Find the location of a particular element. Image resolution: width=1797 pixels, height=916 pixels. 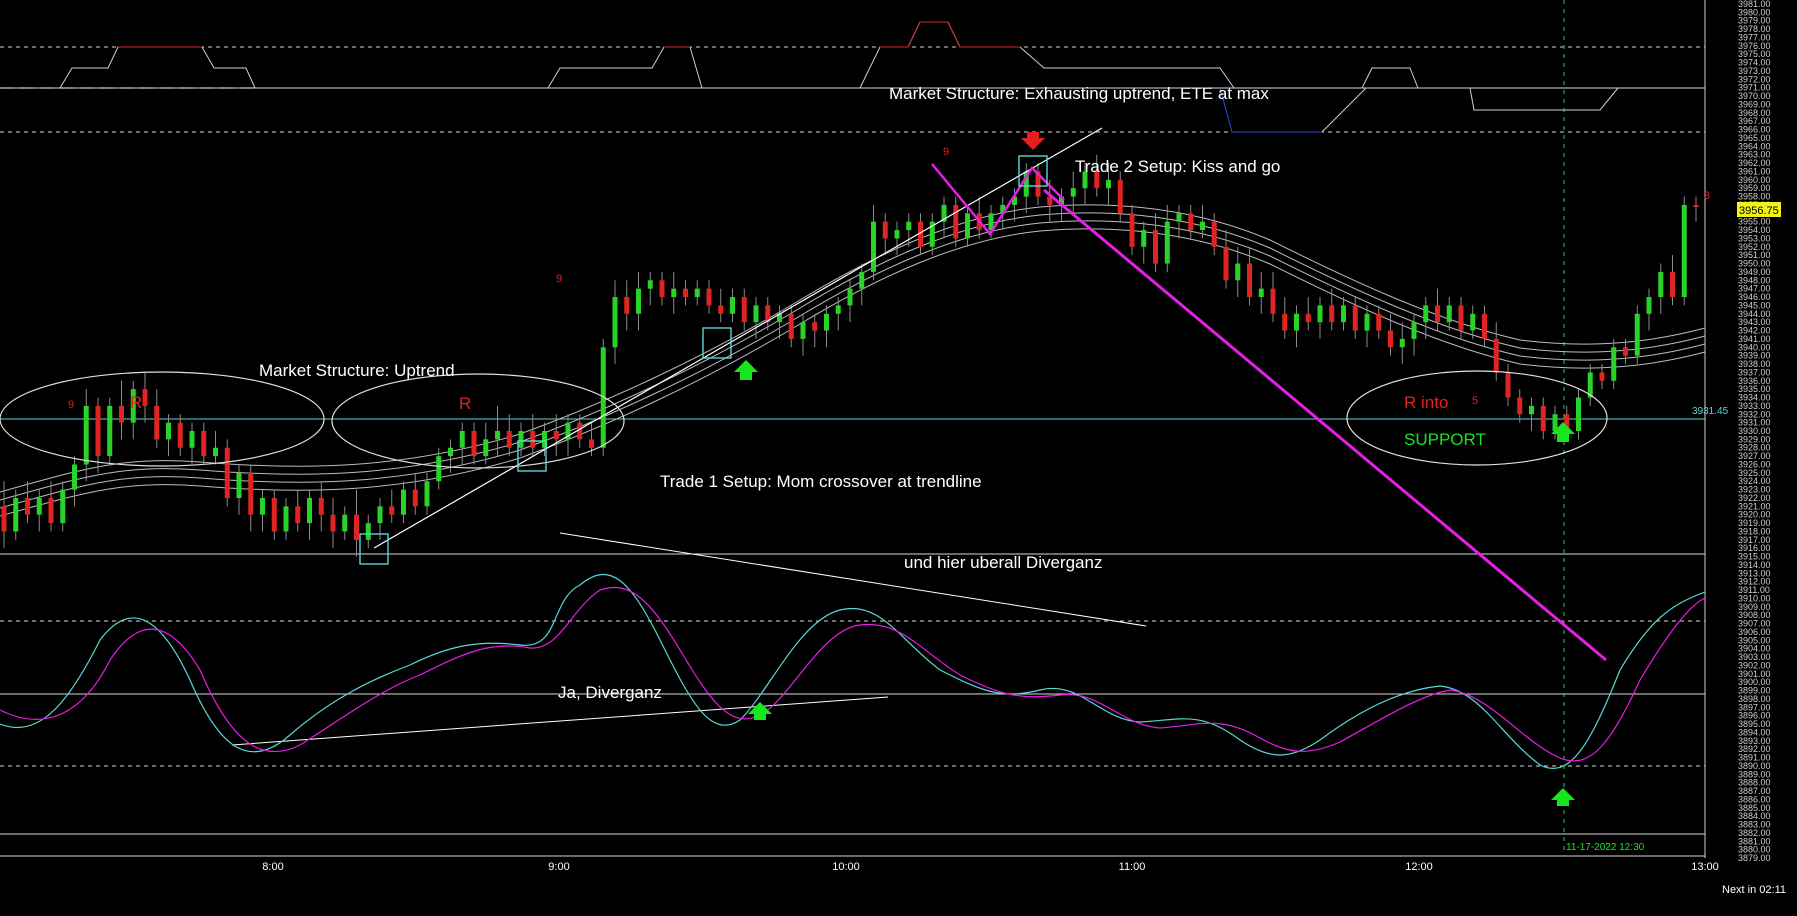

upper-indicator-red is located at coordinates (768, 55).